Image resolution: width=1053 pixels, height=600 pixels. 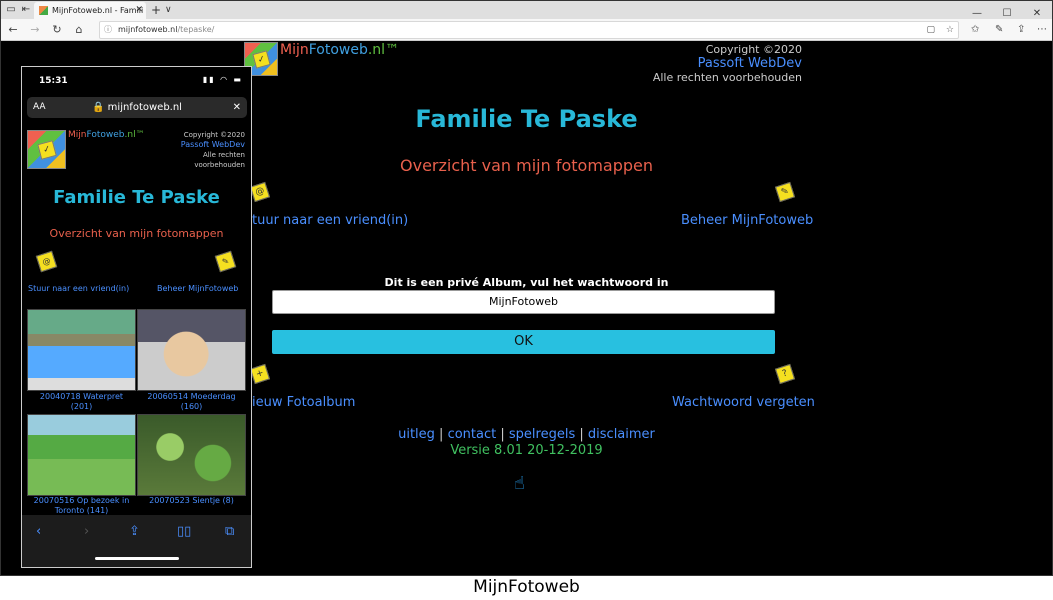 I want to click on album-caption: 20070523 Sientje (8), so click(x=191, y=501).